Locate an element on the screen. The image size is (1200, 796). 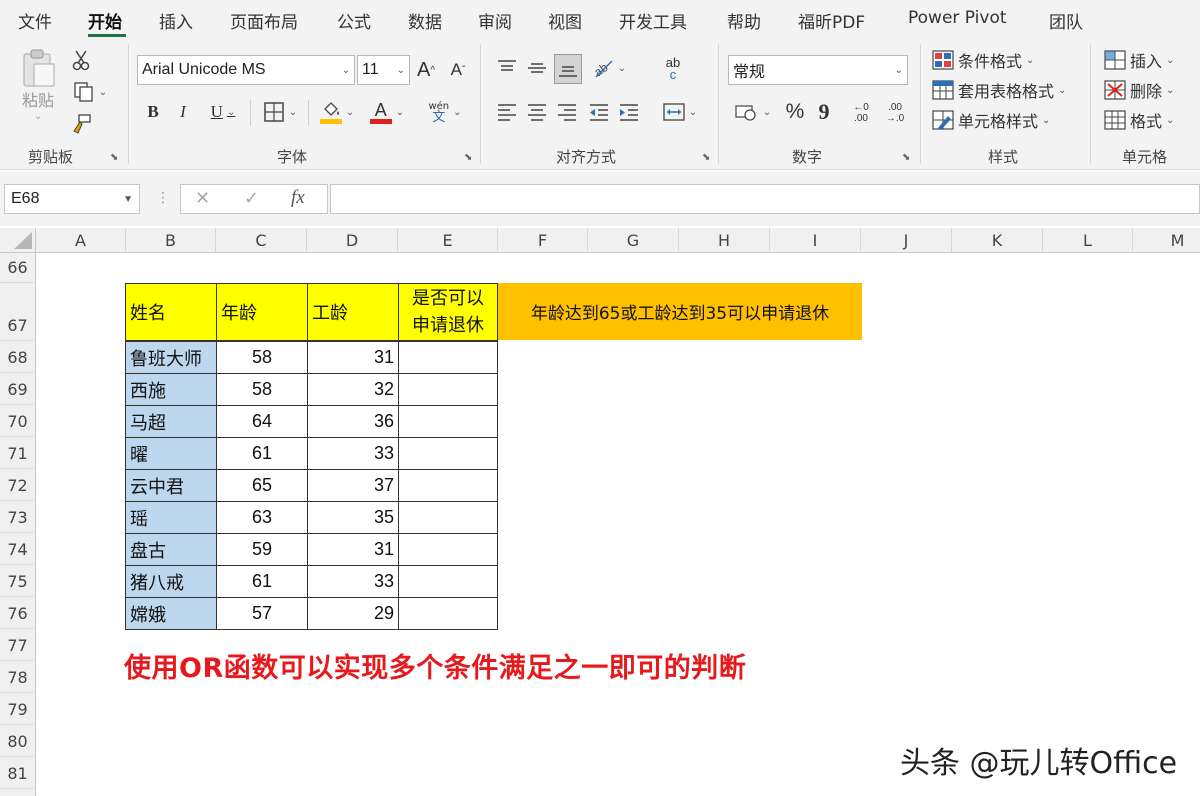
shrink-font-button: Aˇ is located at coordinates (458, 70).